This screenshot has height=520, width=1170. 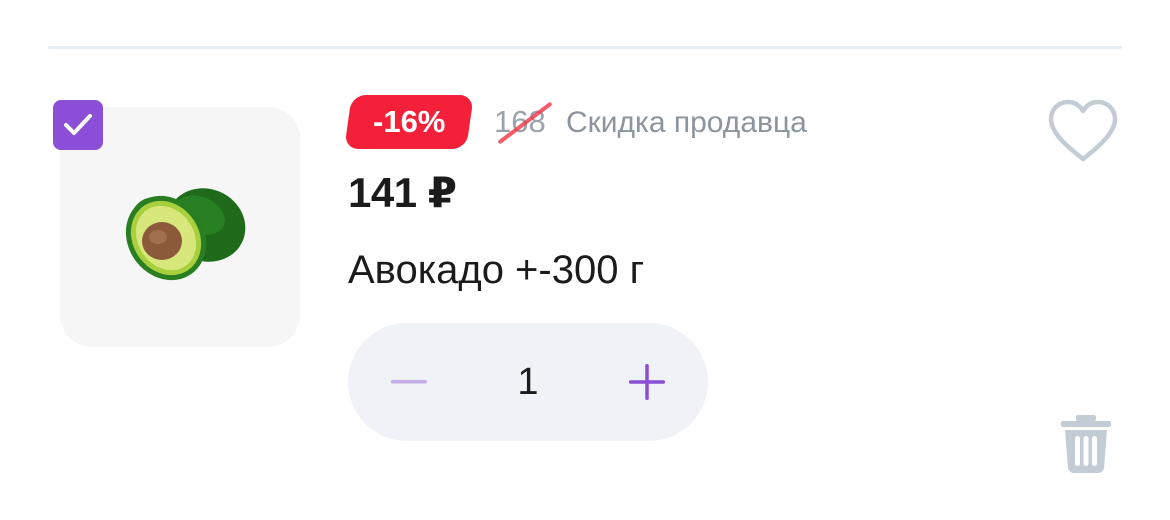 I want to click on old-price: 168, so click(x=523, y=123).